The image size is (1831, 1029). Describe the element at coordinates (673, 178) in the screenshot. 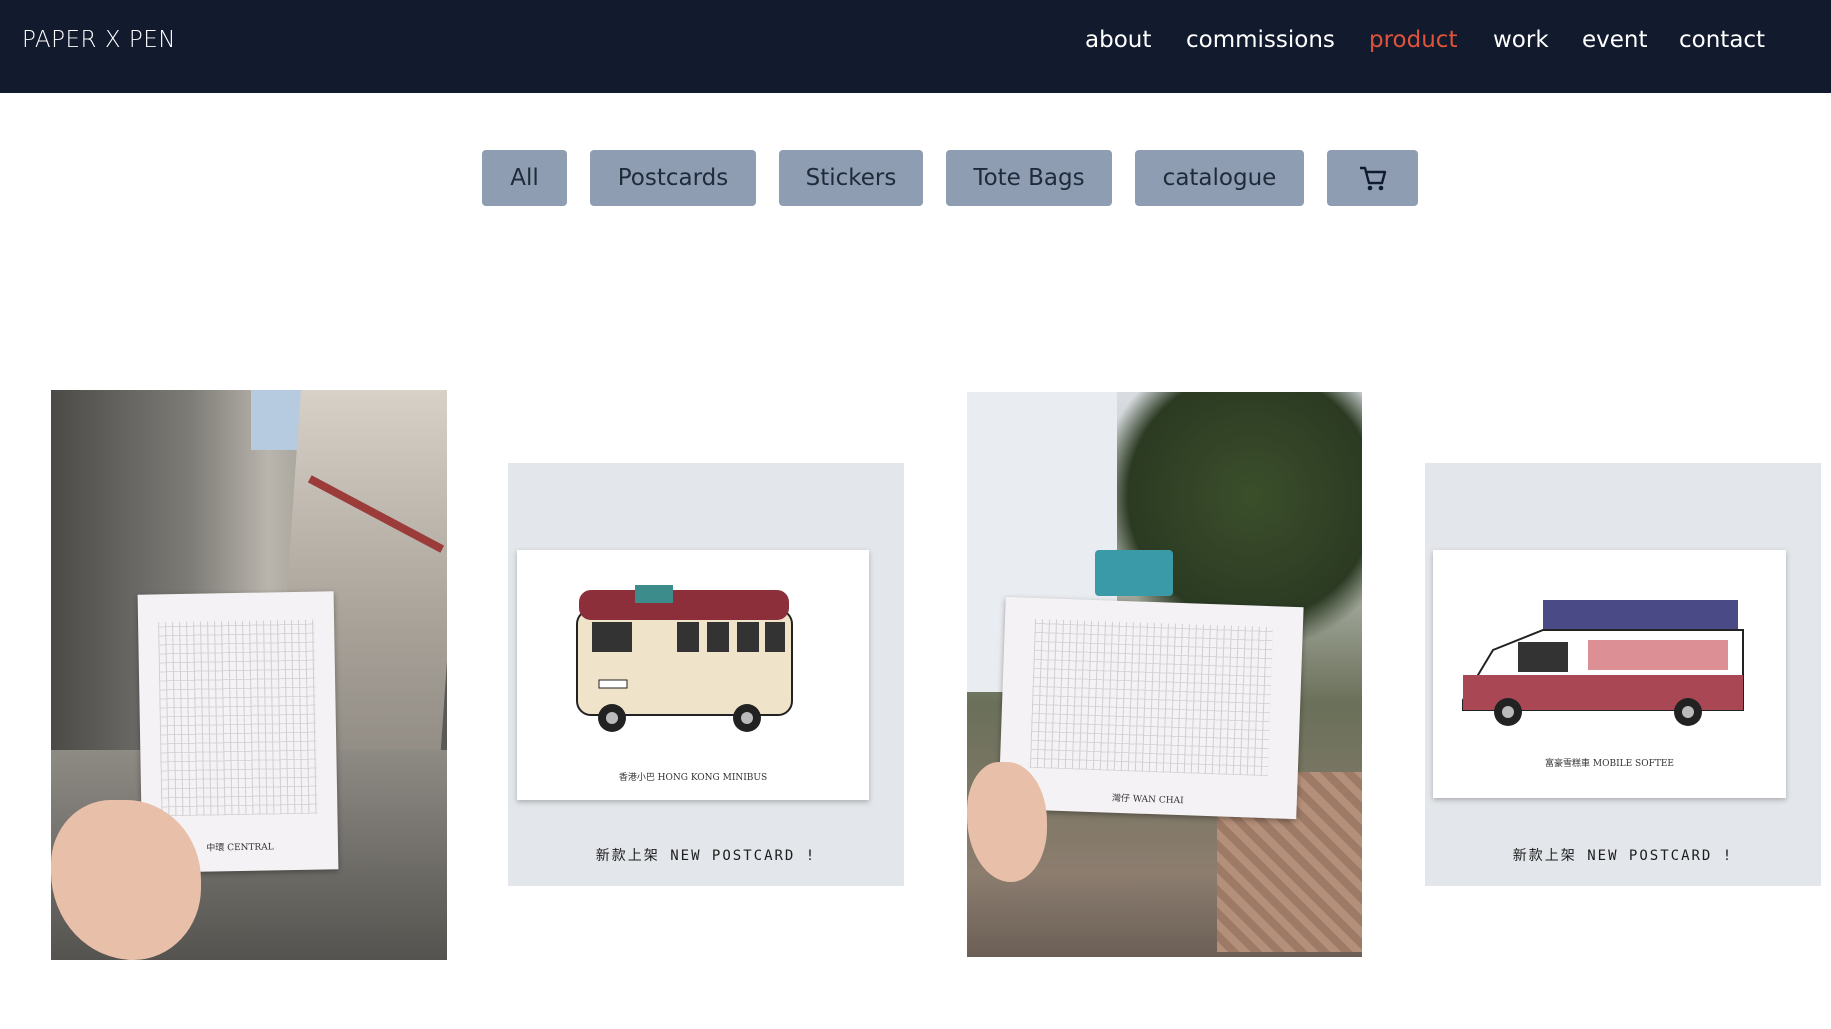

I see `filter-postcards-button: Postcards` at that location.